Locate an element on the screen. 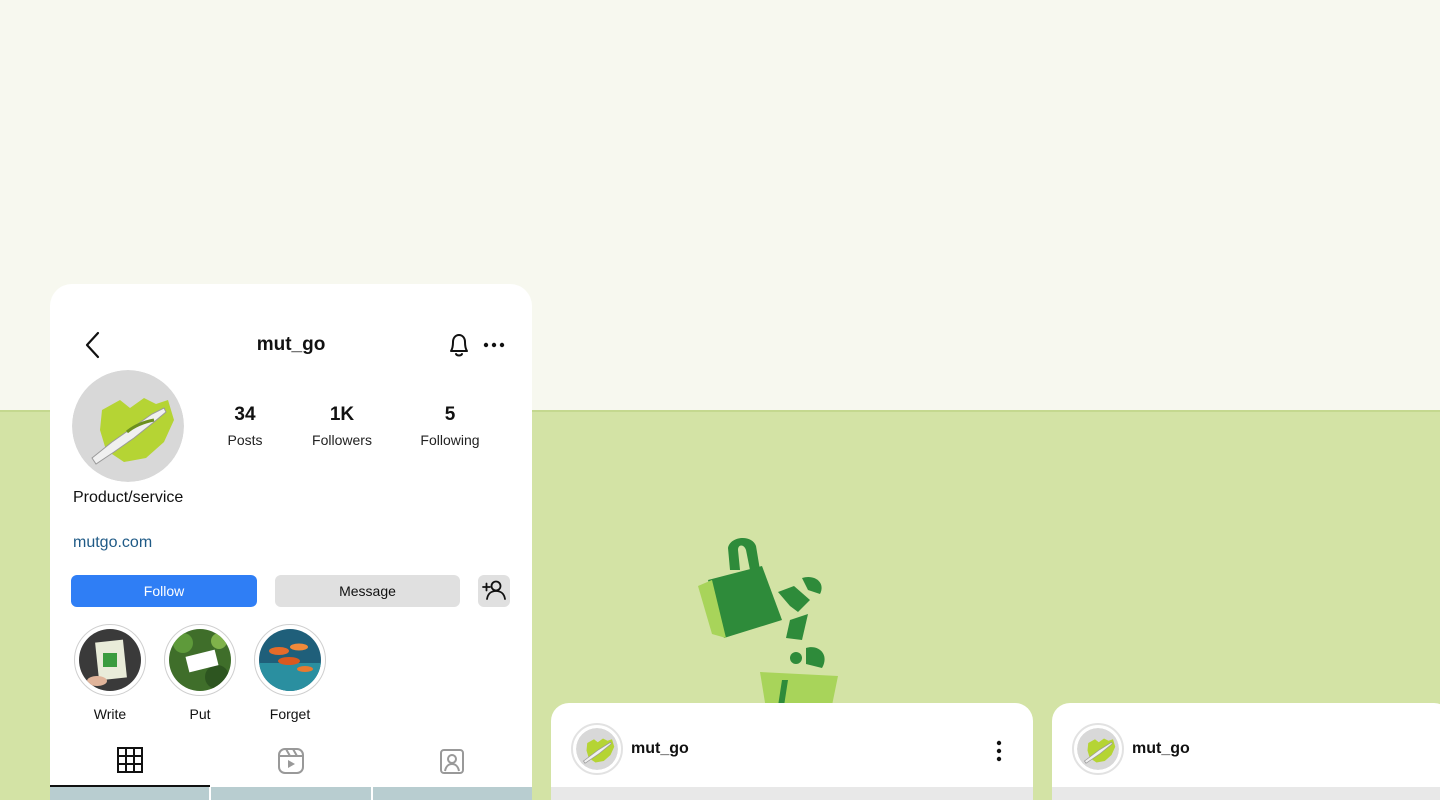  add-user-button is located at coordinates (494, 591).